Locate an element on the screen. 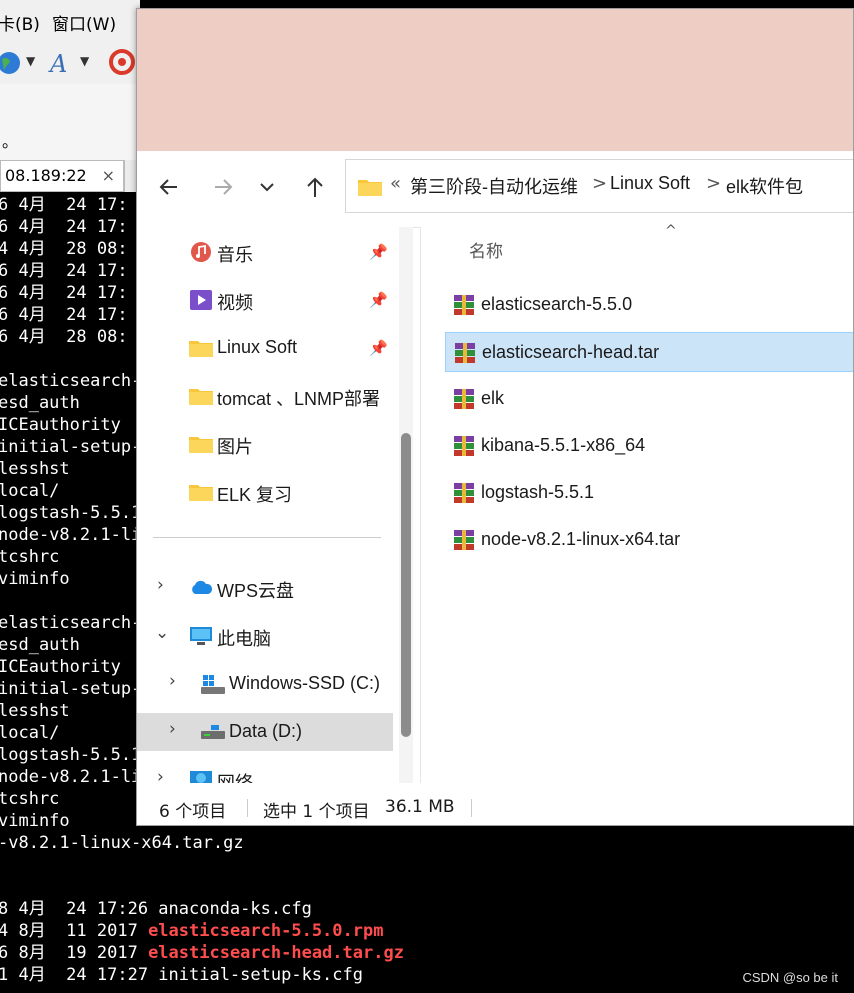 Image resolution: width=854 pixels, height=993 pixels. file-name: node-v8.2.1-linux-x64.tar is located at coordinates (581, 539).